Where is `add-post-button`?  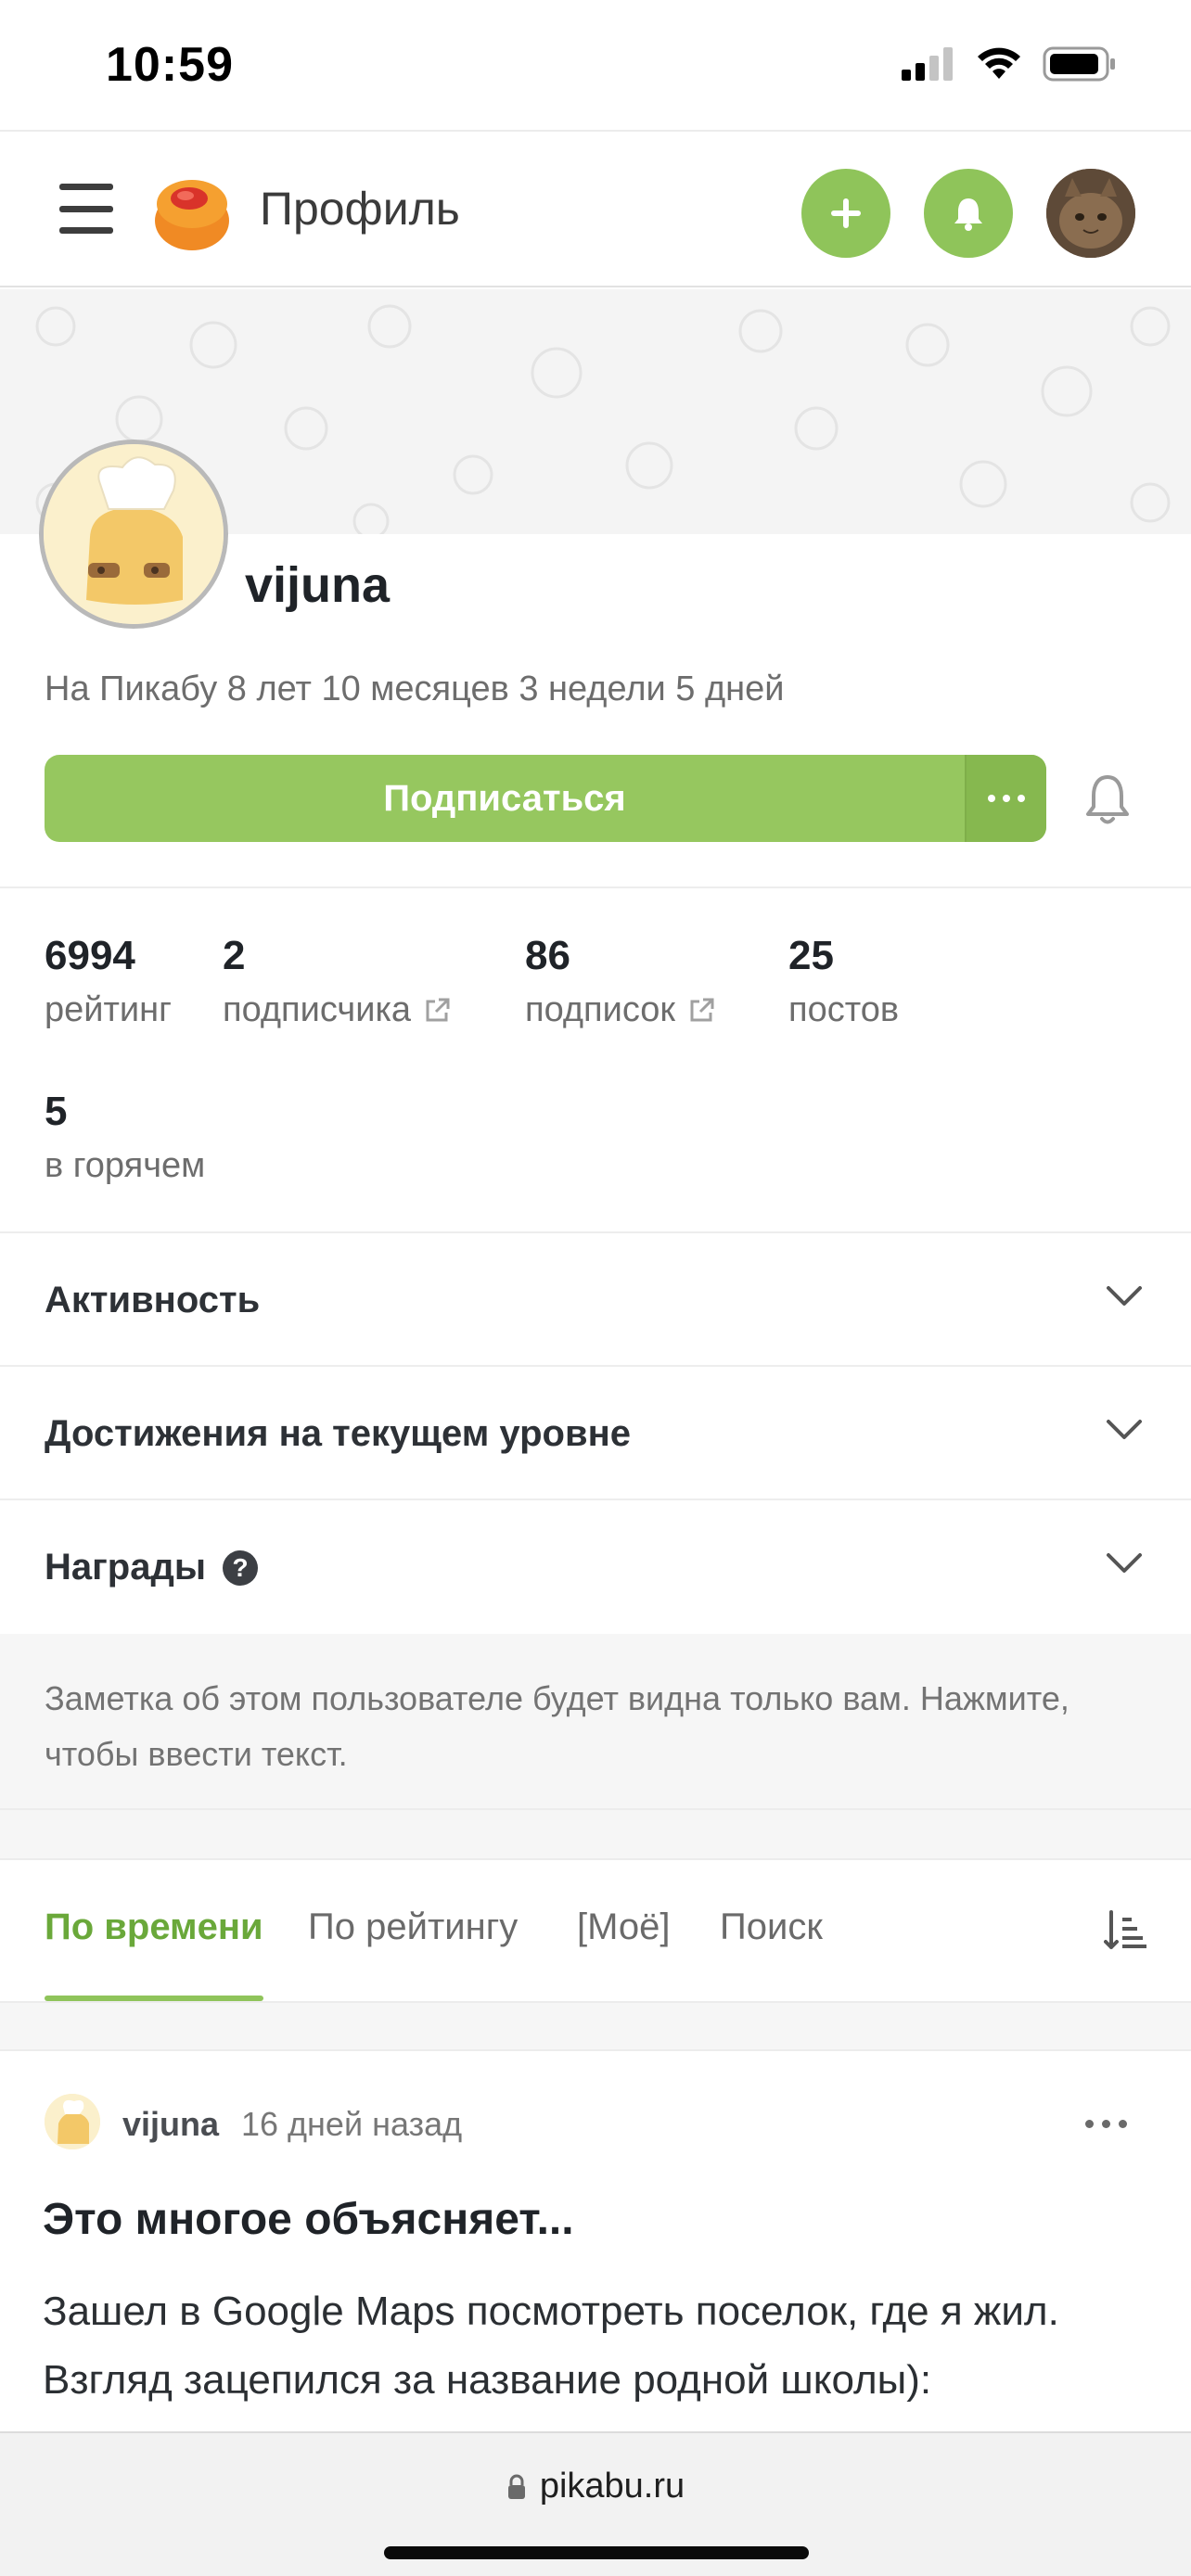 add-post-button is located at coordinates (845, 213).